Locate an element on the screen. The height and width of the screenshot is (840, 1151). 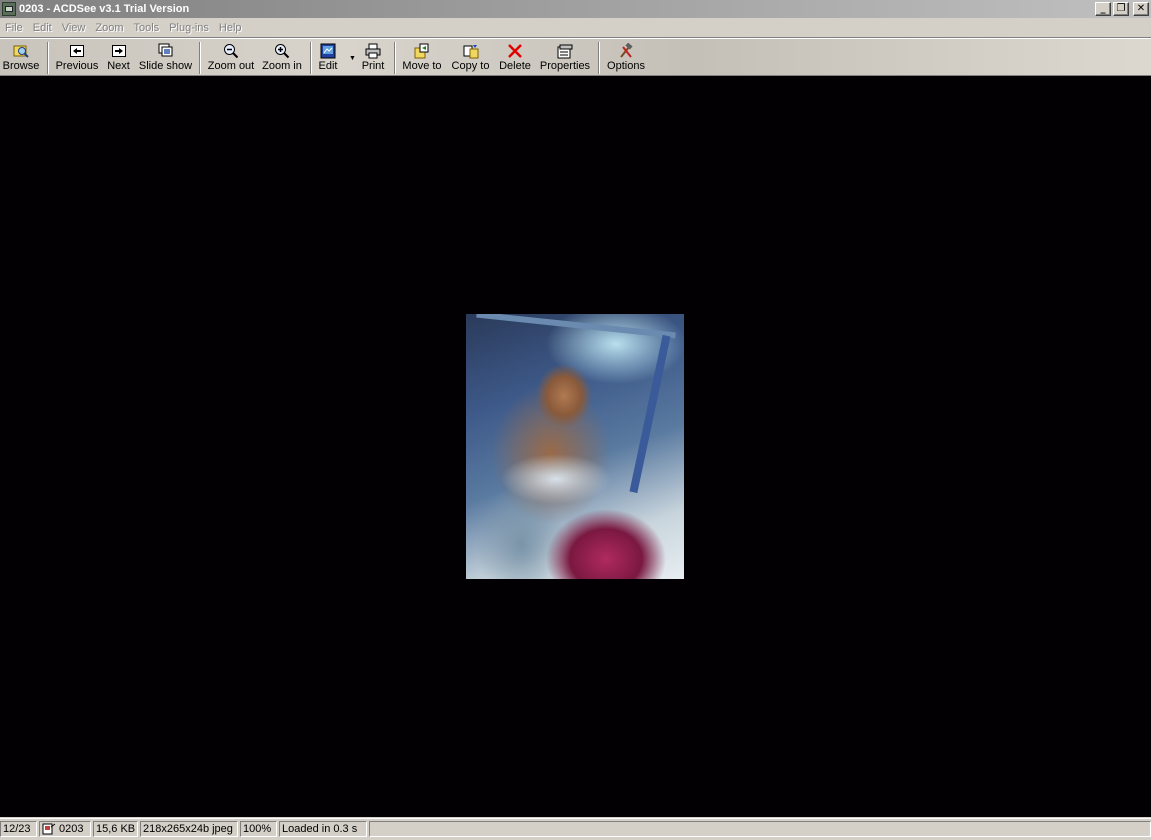
delete-button: Delete is located at coordinates (515, 57).